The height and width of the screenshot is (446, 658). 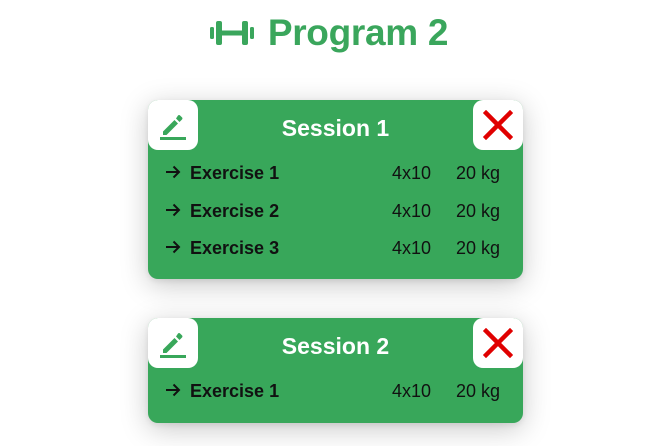 What do you see at coordinates (231, 33) in the screenshot?
I see `dumbbell-icon` at bounding box center [231, 33].